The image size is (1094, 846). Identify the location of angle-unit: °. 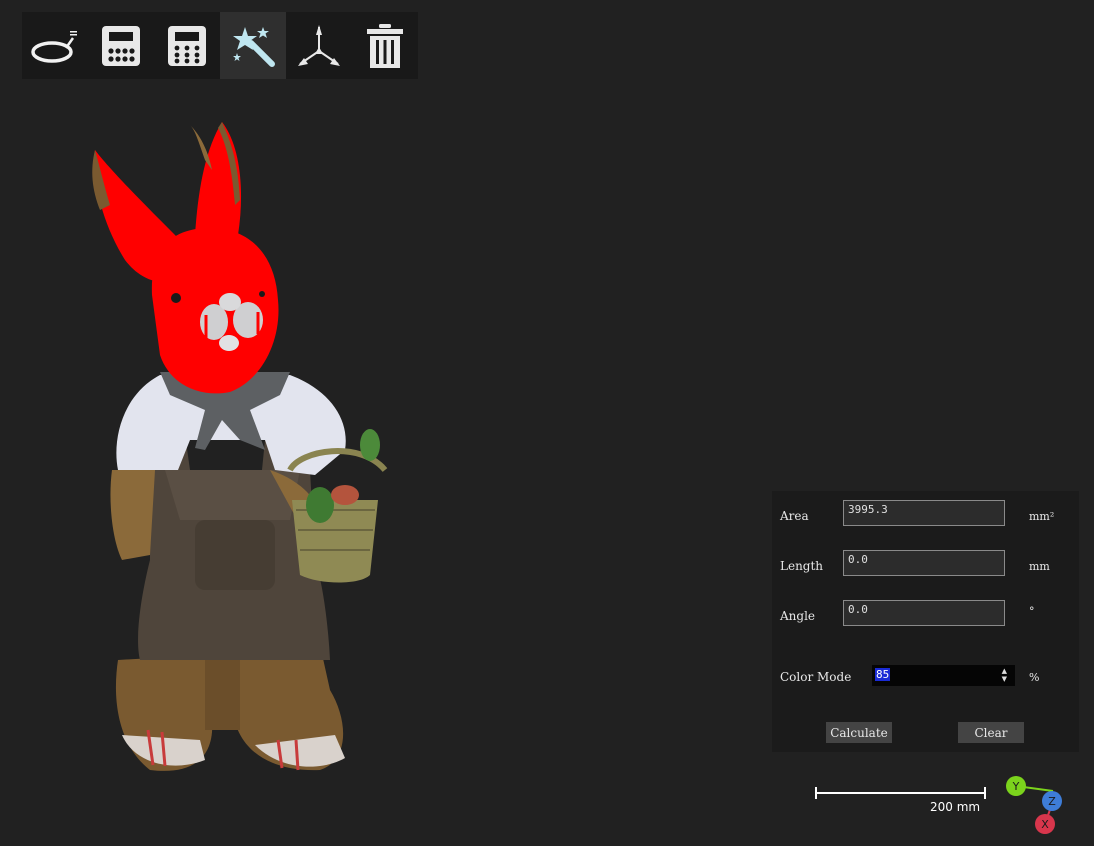
(1032, 611).